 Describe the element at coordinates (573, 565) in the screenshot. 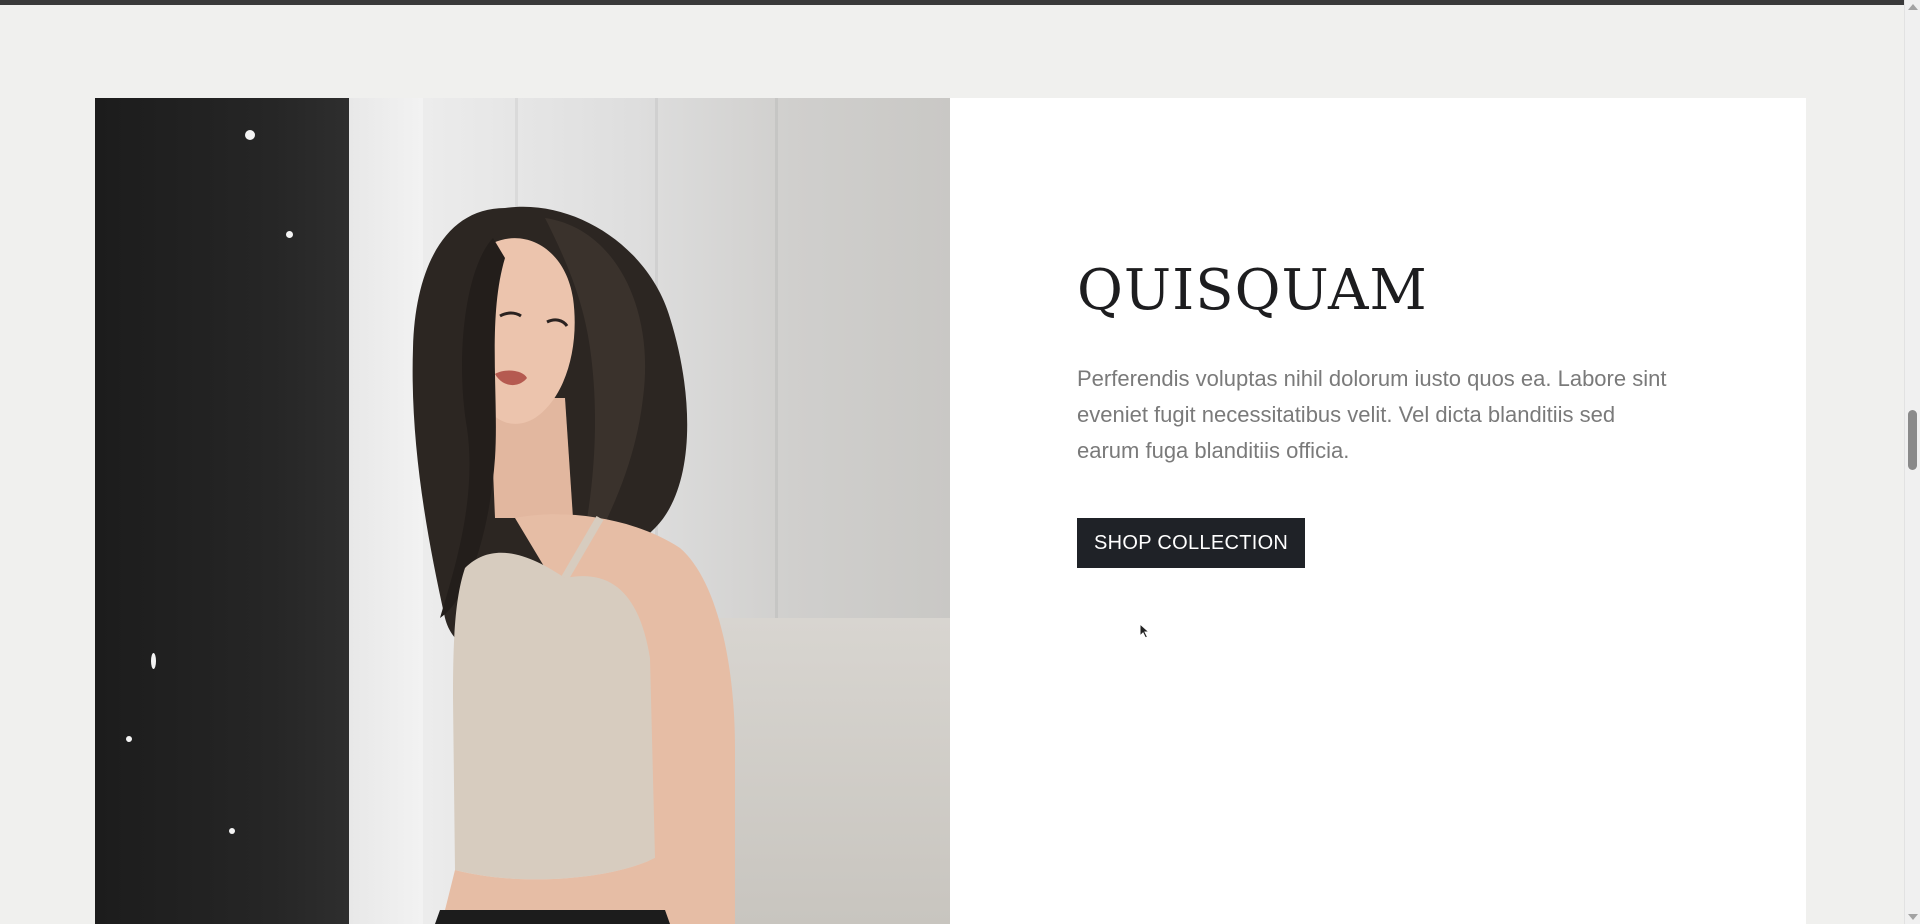

I see `model-figure` at that location.